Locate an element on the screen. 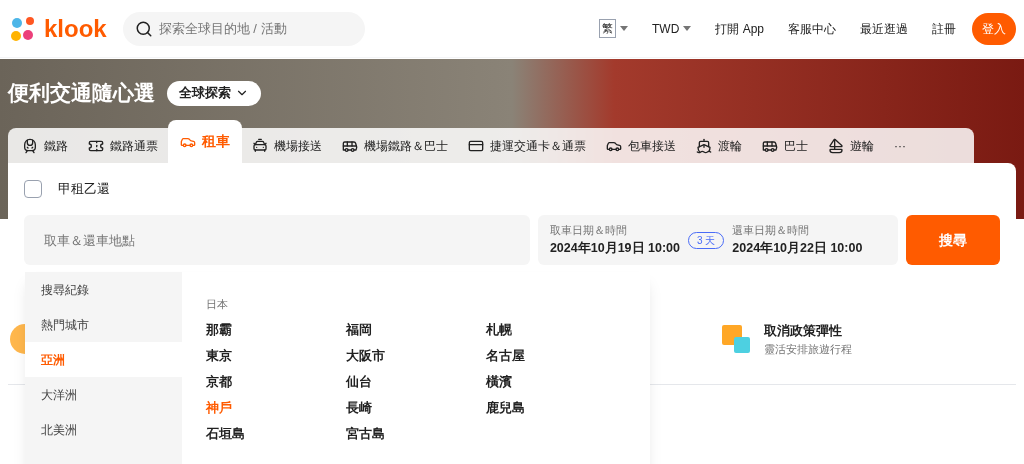 This screenshot has width=1024, height=464. city-link: 橫濱 is located at coordinates (556, 385).